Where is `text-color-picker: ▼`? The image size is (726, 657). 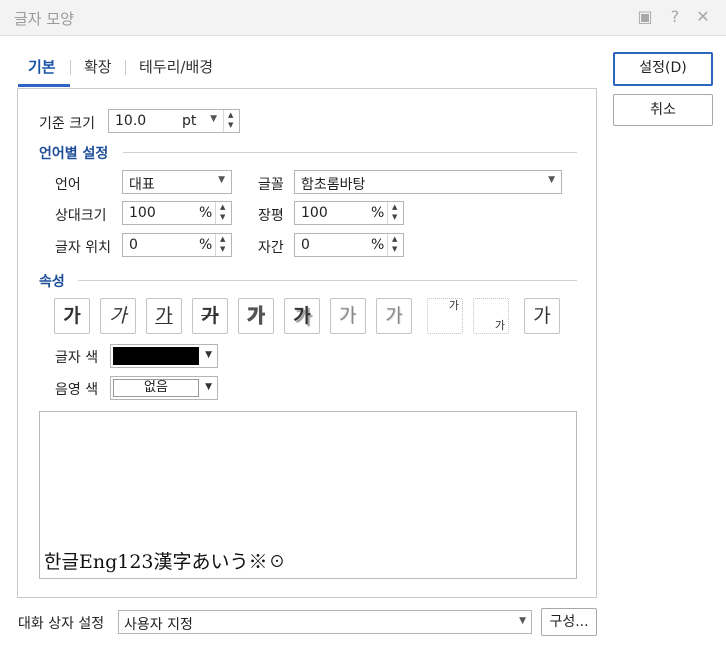
text-color-picker: ▼ is located at coordinates (164, 356).